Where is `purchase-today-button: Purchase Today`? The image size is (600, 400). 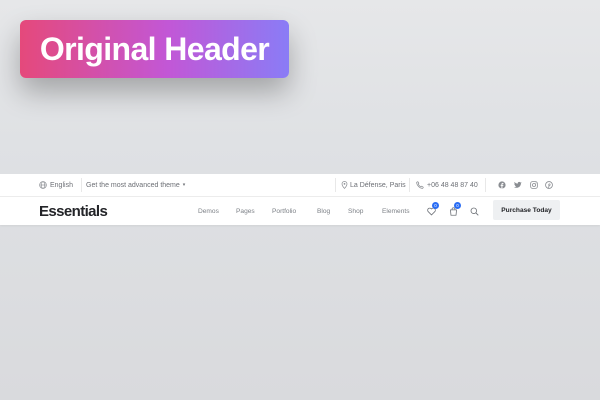
purchase-today-button: Purchase Today is located at coordinates (526, 210).